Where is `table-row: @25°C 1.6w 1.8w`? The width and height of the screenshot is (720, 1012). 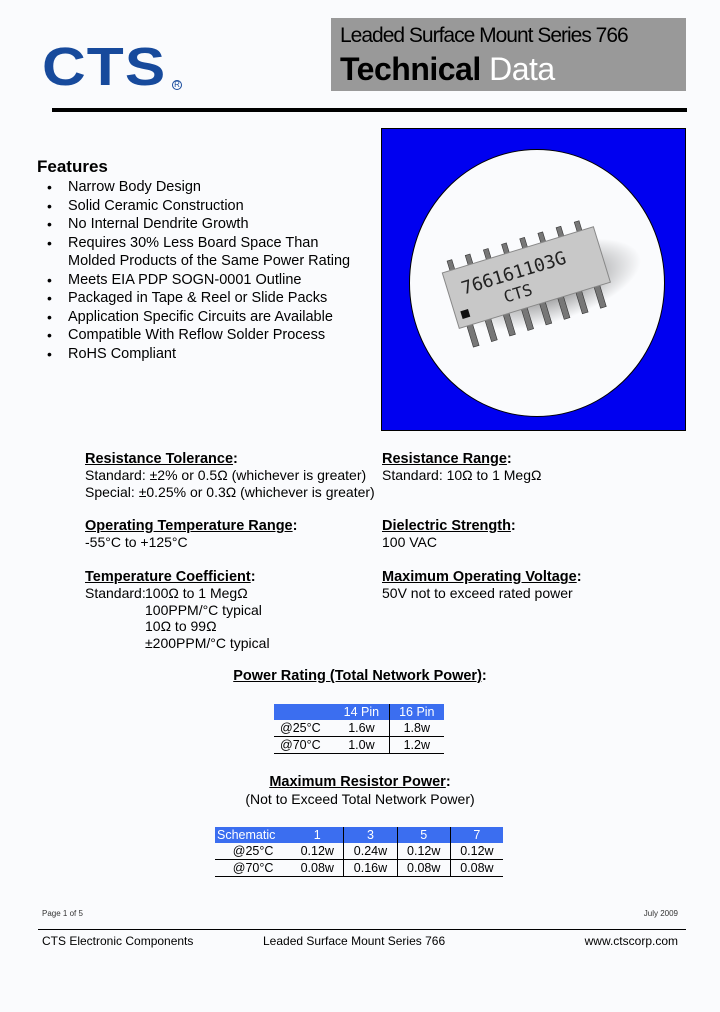
table-row: @25°C 1.6w 1.8w is located at coordinates (359, 728).